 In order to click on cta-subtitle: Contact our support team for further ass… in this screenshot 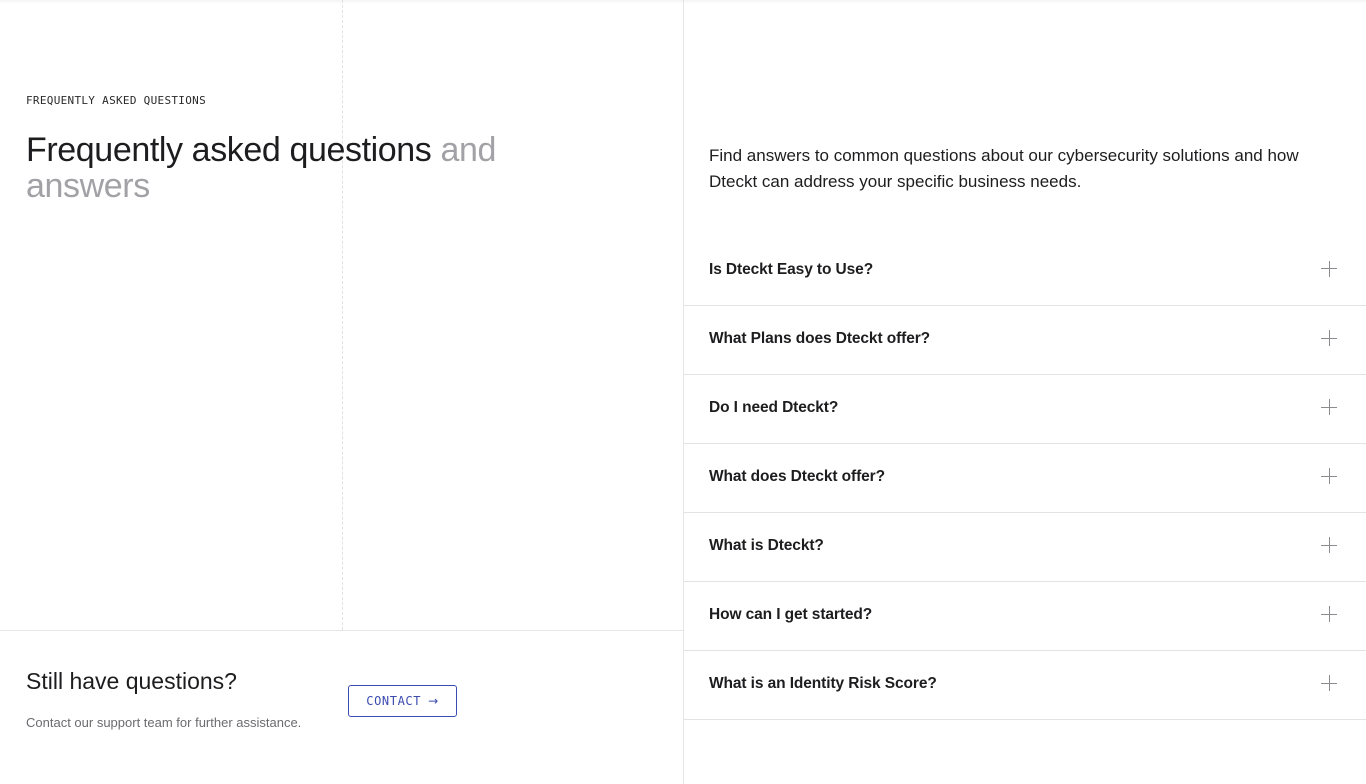, I will do `click(164, 722)`.